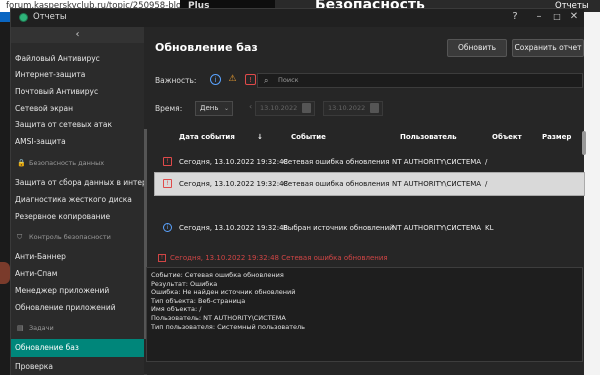  Describe the element at coordinates (250, 79) in the screenshot. I see `error-filter-icon: !` at that location.